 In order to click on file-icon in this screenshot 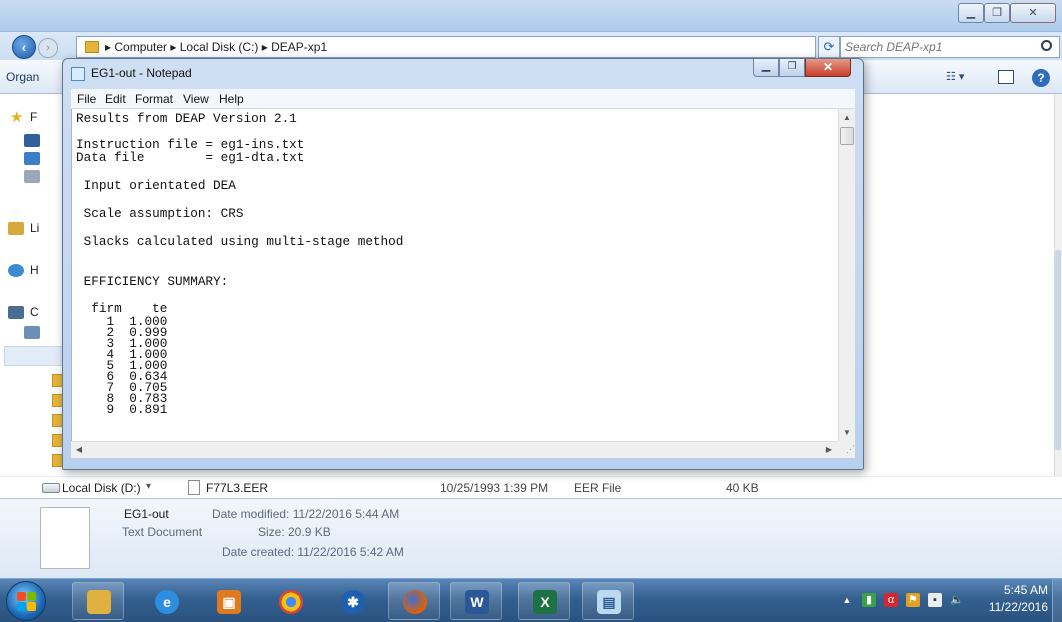, I will do `click(194, 487)`.